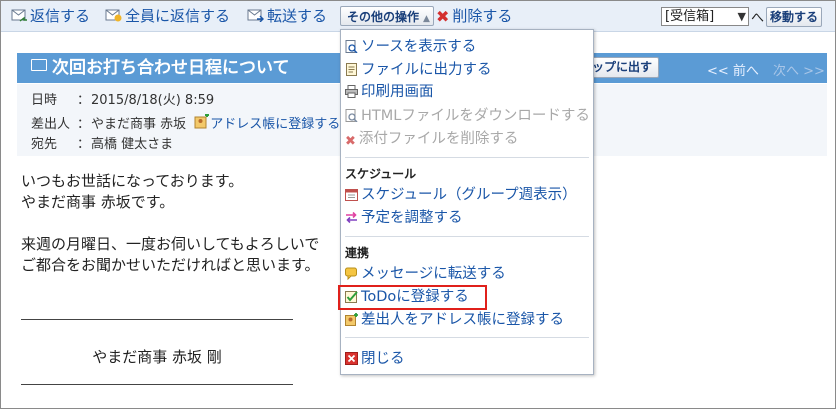 Image resolution: width=836 pixels, height=409 pixels. I want to click on to-row: 宛先 ：高橋 健太さま, so click(102, 145).